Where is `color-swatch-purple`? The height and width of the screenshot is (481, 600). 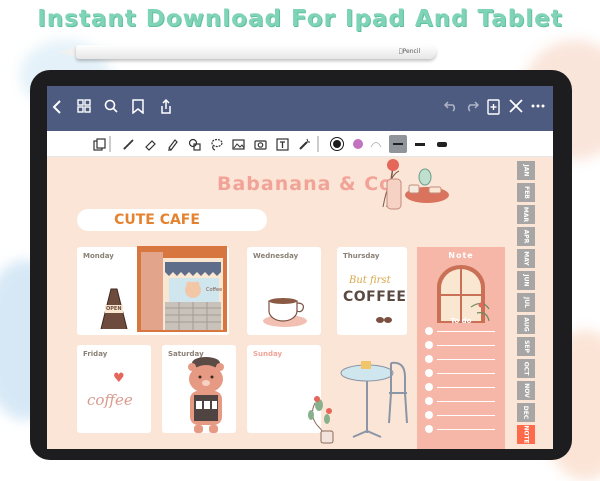 color-swatch-purple is located at coordinates (358, 144).